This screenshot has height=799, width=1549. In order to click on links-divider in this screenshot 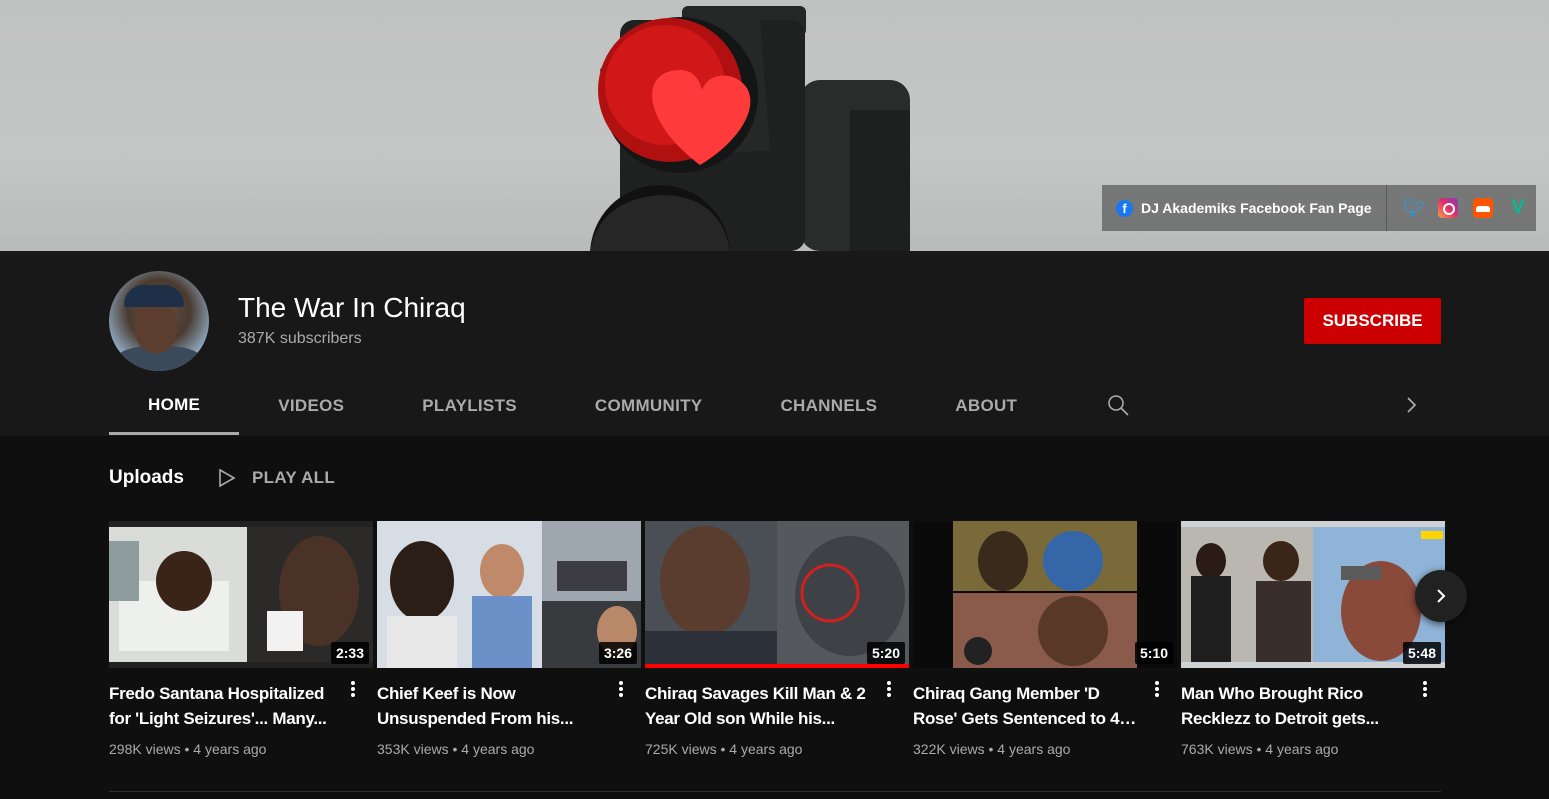, I will do `click(1386, 208)`.